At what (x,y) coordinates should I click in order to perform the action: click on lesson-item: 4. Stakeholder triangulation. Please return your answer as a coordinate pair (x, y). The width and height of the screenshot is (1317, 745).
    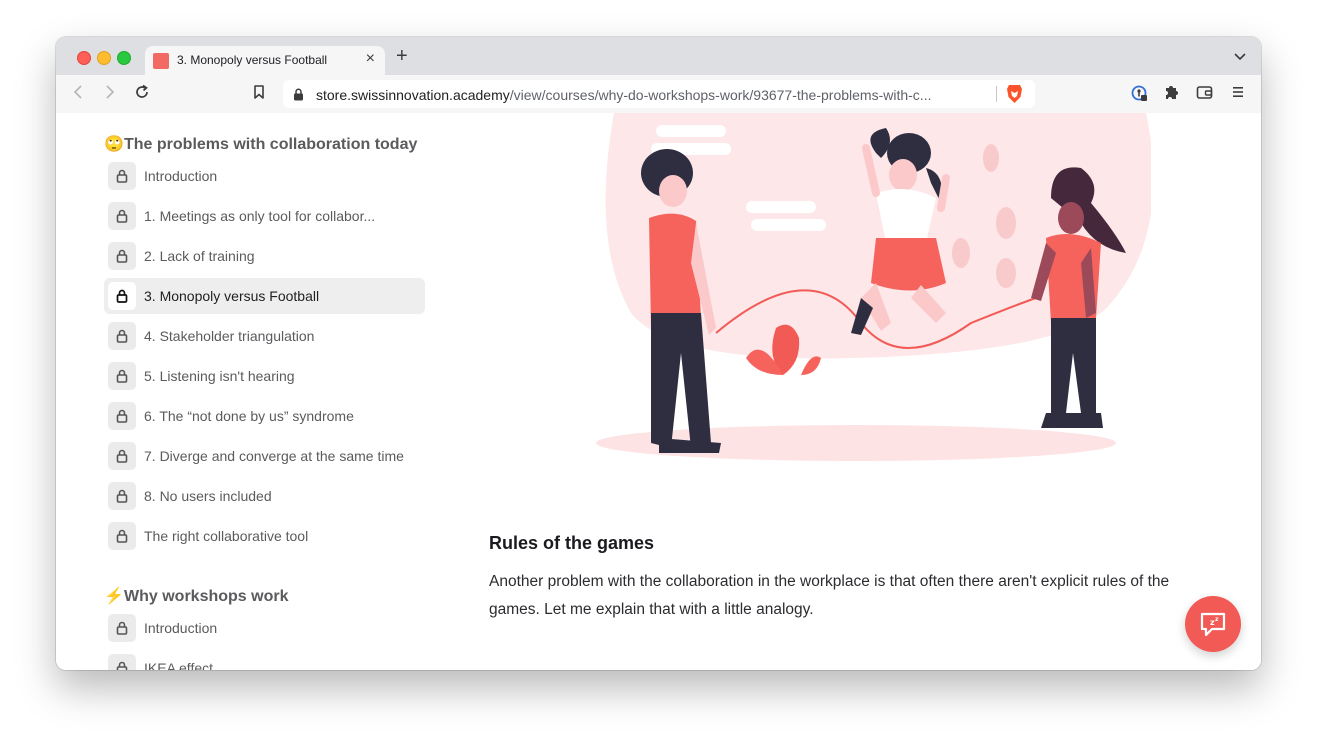
    Looking at the image, I should click on (264, 336).